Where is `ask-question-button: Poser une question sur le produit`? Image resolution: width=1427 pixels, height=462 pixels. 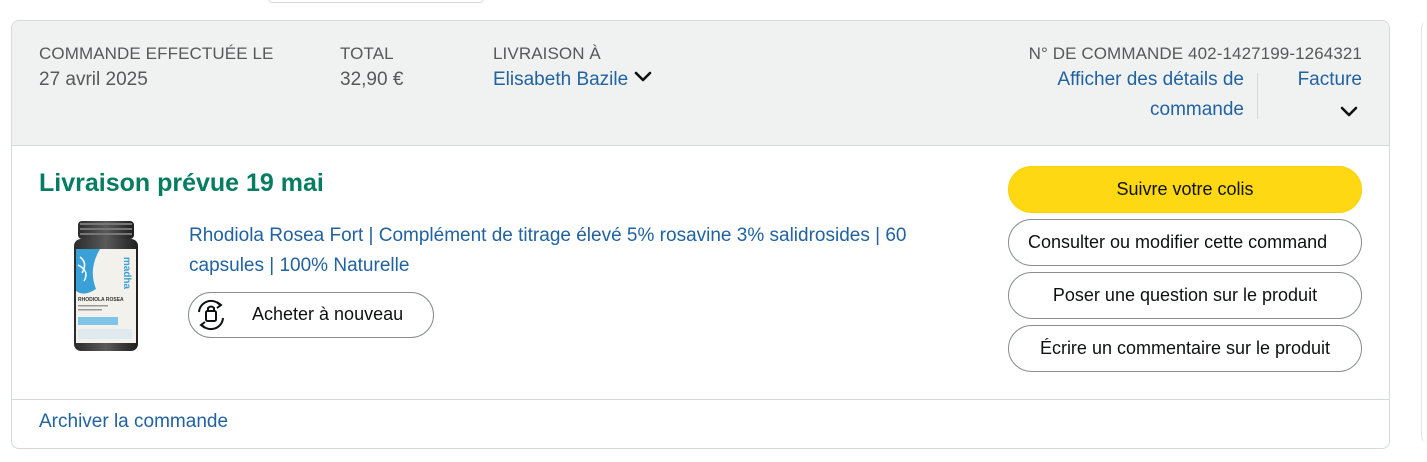 ask-question-button: Poser une question sur le produit is located at coordinates (1185, 295).